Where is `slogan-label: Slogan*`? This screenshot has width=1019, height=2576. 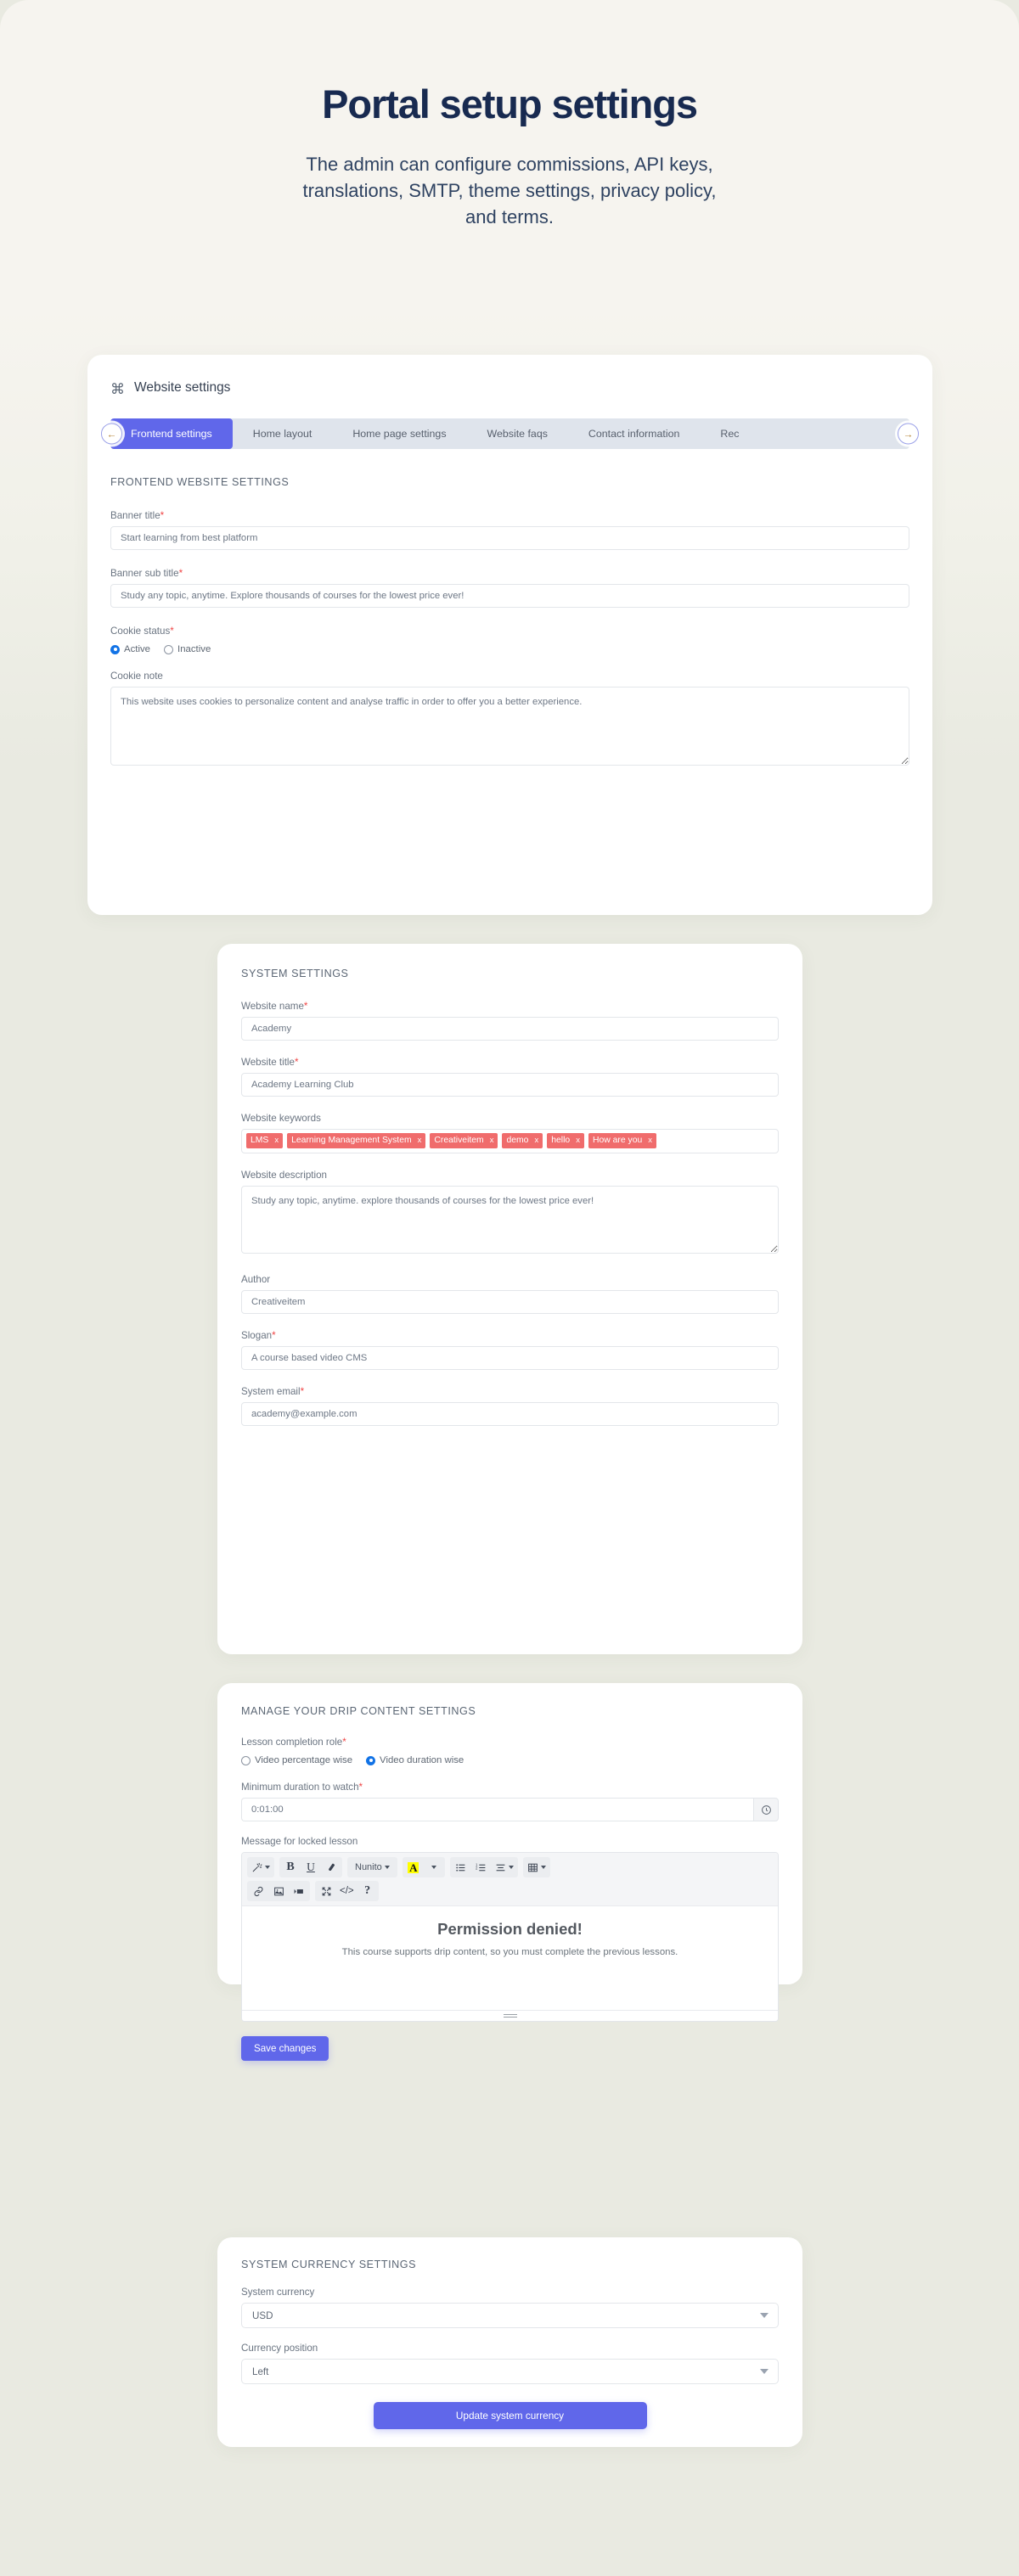
slogan-label: Slogan* is located at coordinates (258, 1335).